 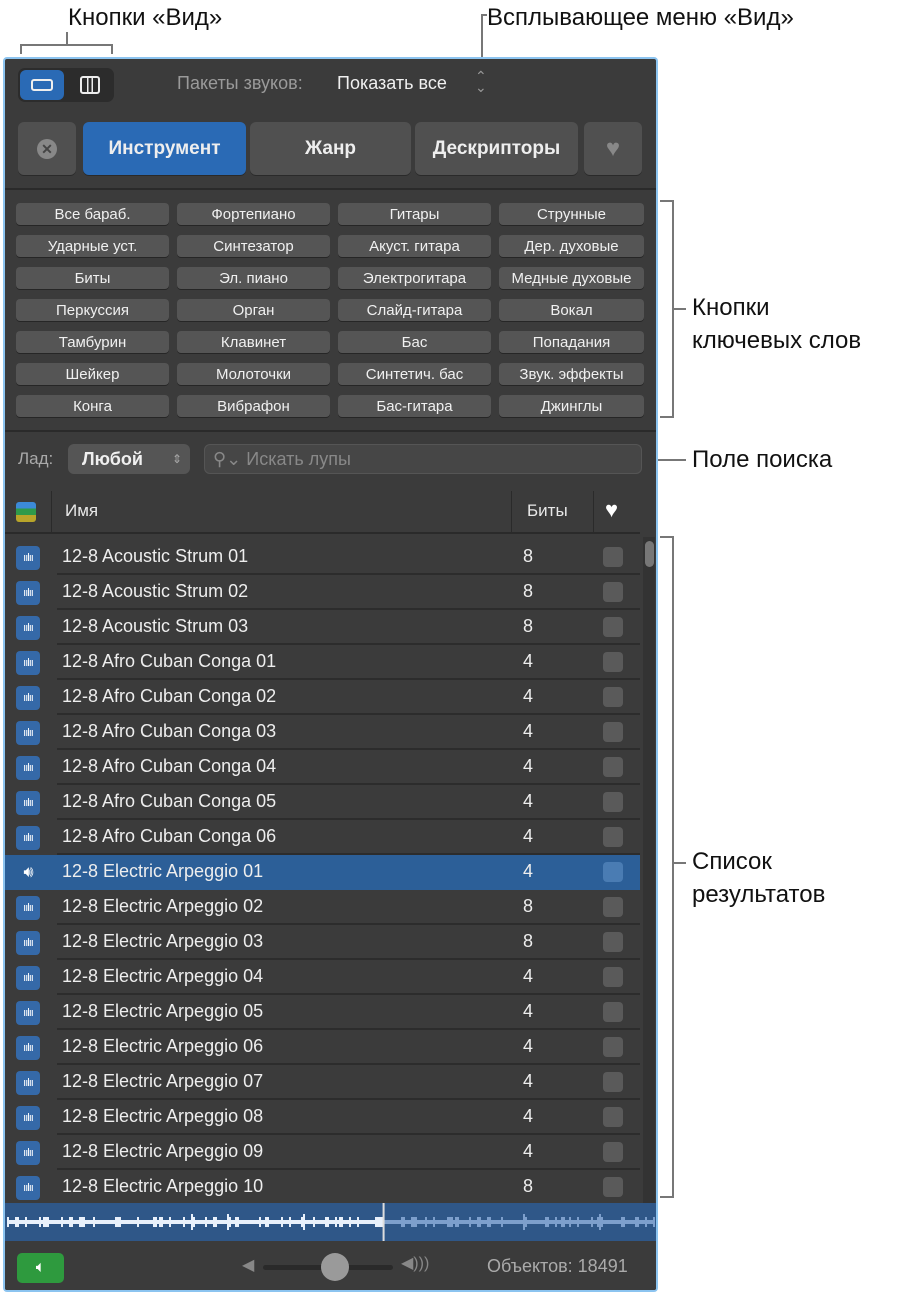 What do you see at coordinates (330, 1222) in the screenshot?
I see `waveform-preview` at bounding box center [330, 1222].